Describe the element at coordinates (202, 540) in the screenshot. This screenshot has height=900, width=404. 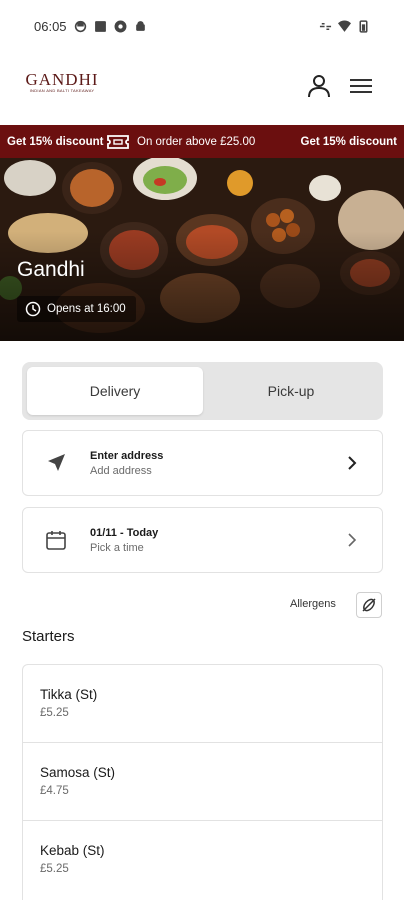
I see `time-card: 01/11 - Today Pick a time` at that location.